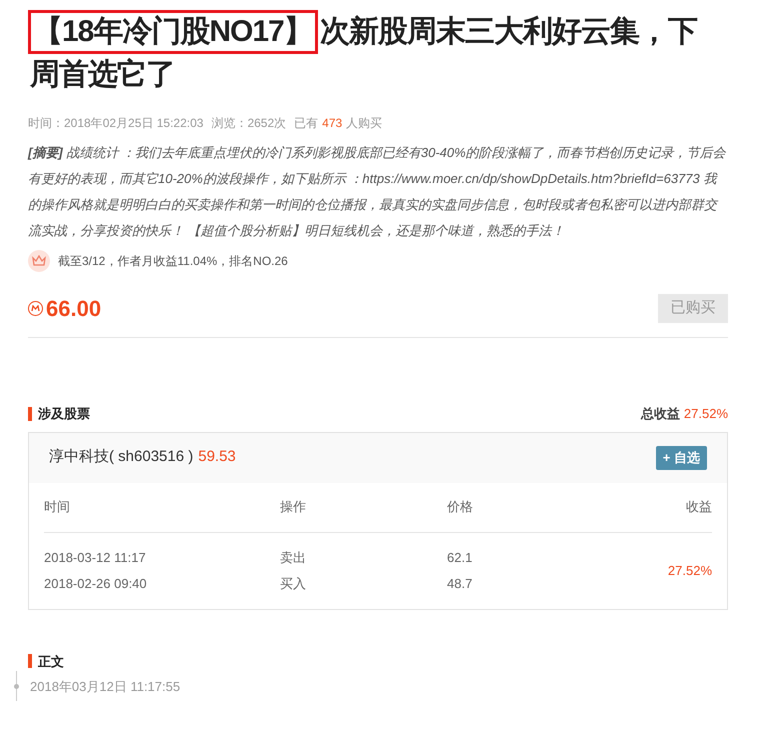 This screenshot has width=763, height=739. What do you see at coordinates (95, 557) in the screenshot?
I see `table-cell-text: 2018-03-12 11:17` at bounding box center [95, 557].